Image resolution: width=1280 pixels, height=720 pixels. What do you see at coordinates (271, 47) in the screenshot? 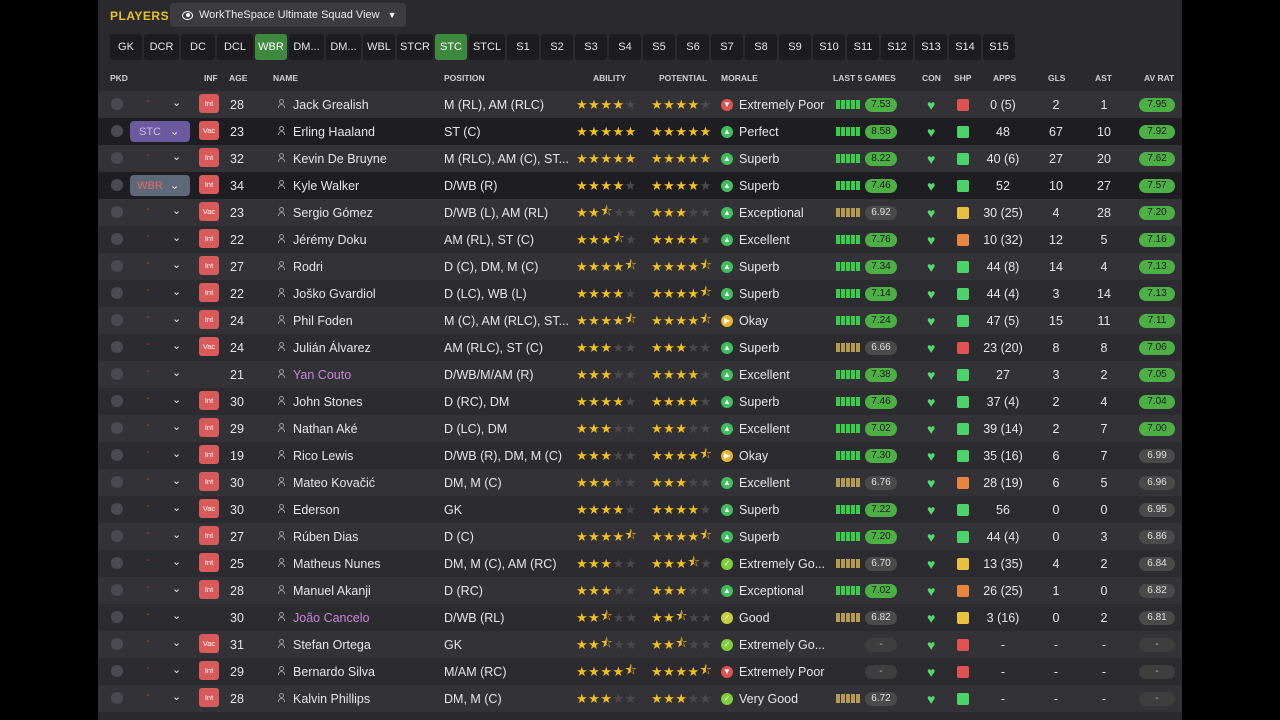
I see `position-tab: WBR` at bounding box center [271, 47].